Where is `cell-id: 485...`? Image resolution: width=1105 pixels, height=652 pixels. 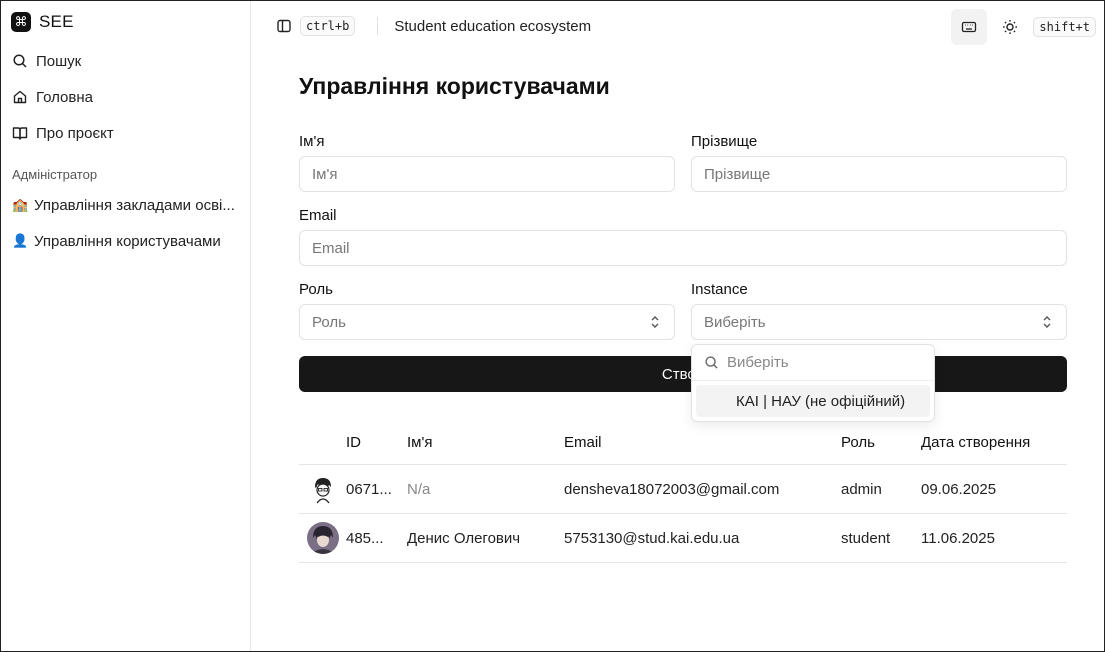
cell-id: 485... is located at coordinates (365, 538).